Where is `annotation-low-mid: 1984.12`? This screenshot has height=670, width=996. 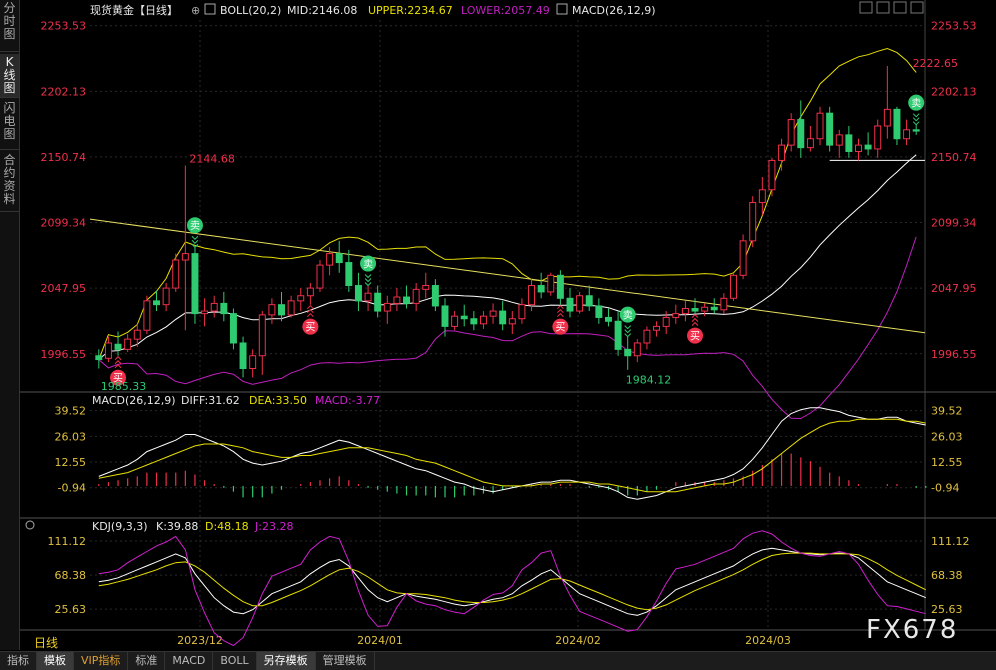 annotation-low-mid: 1984.12 is located at coordinates (649, 380).